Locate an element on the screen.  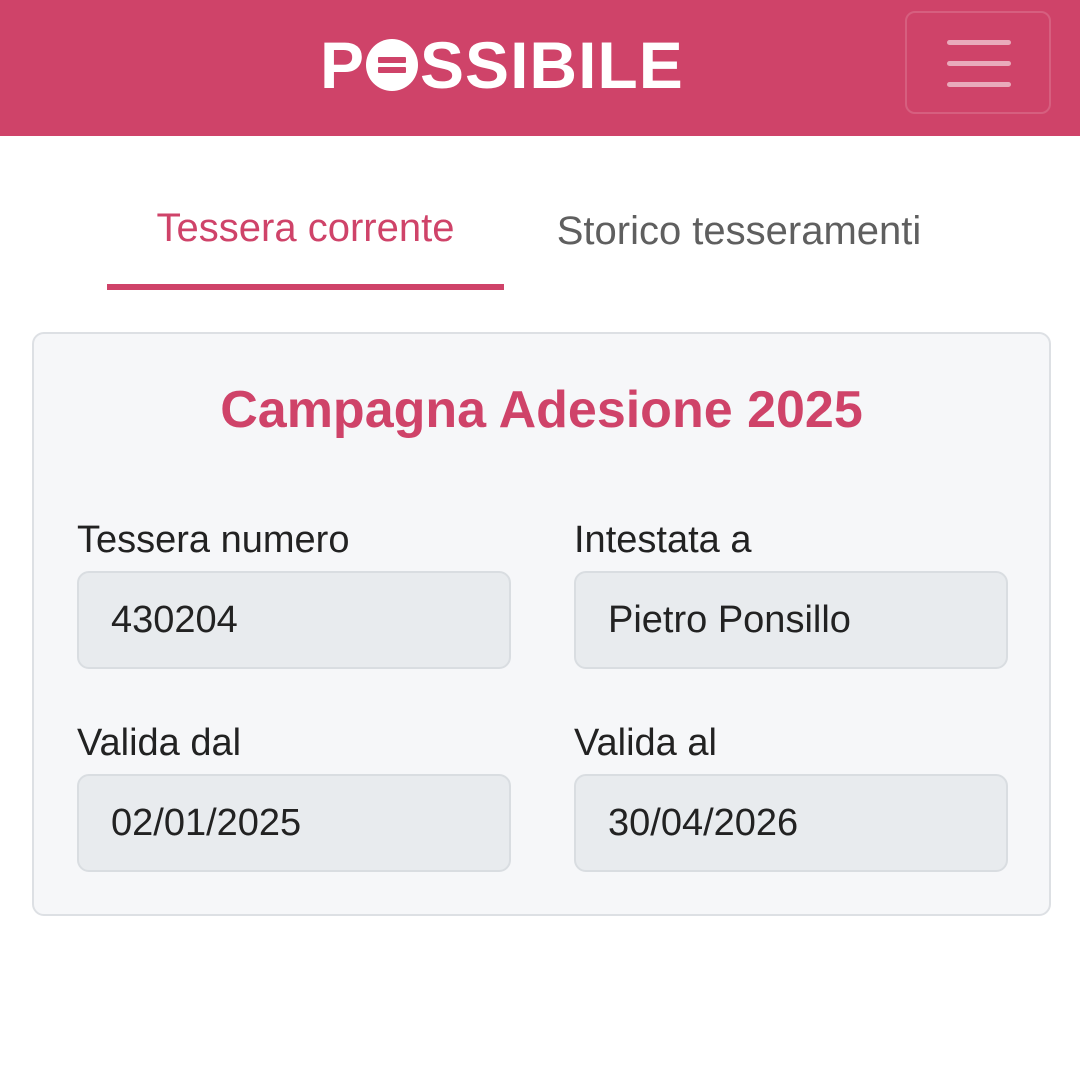
holder-label: Intestata a is located at coordinates (663, 540).